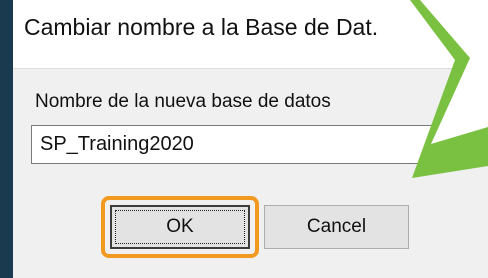 This screenshot has width=488, height=278. Describe the element at coordinates (246, 144) in the screenshot. I see `new-name-input` at that location.